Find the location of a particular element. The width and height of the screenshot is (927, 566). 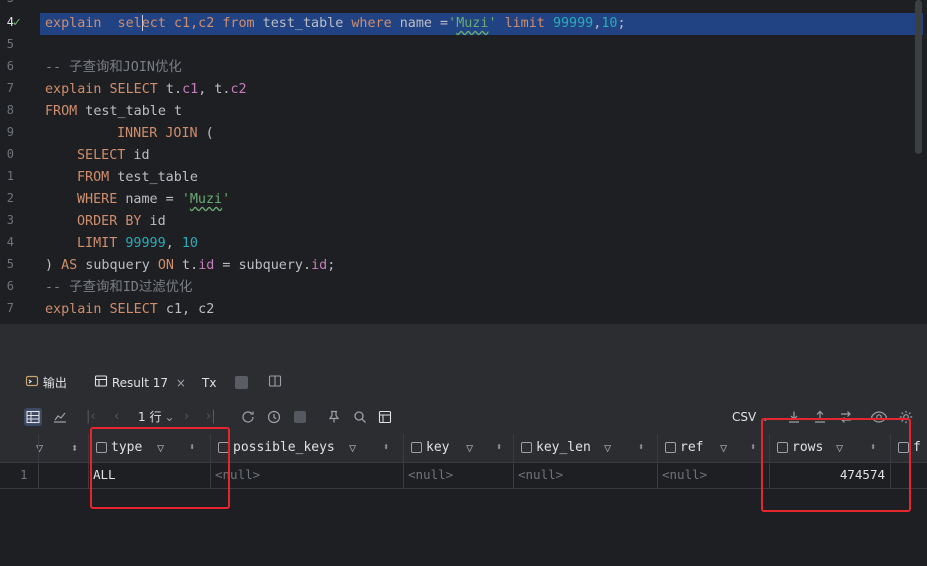

line-number: 4 is located at coordinates (10, 242).